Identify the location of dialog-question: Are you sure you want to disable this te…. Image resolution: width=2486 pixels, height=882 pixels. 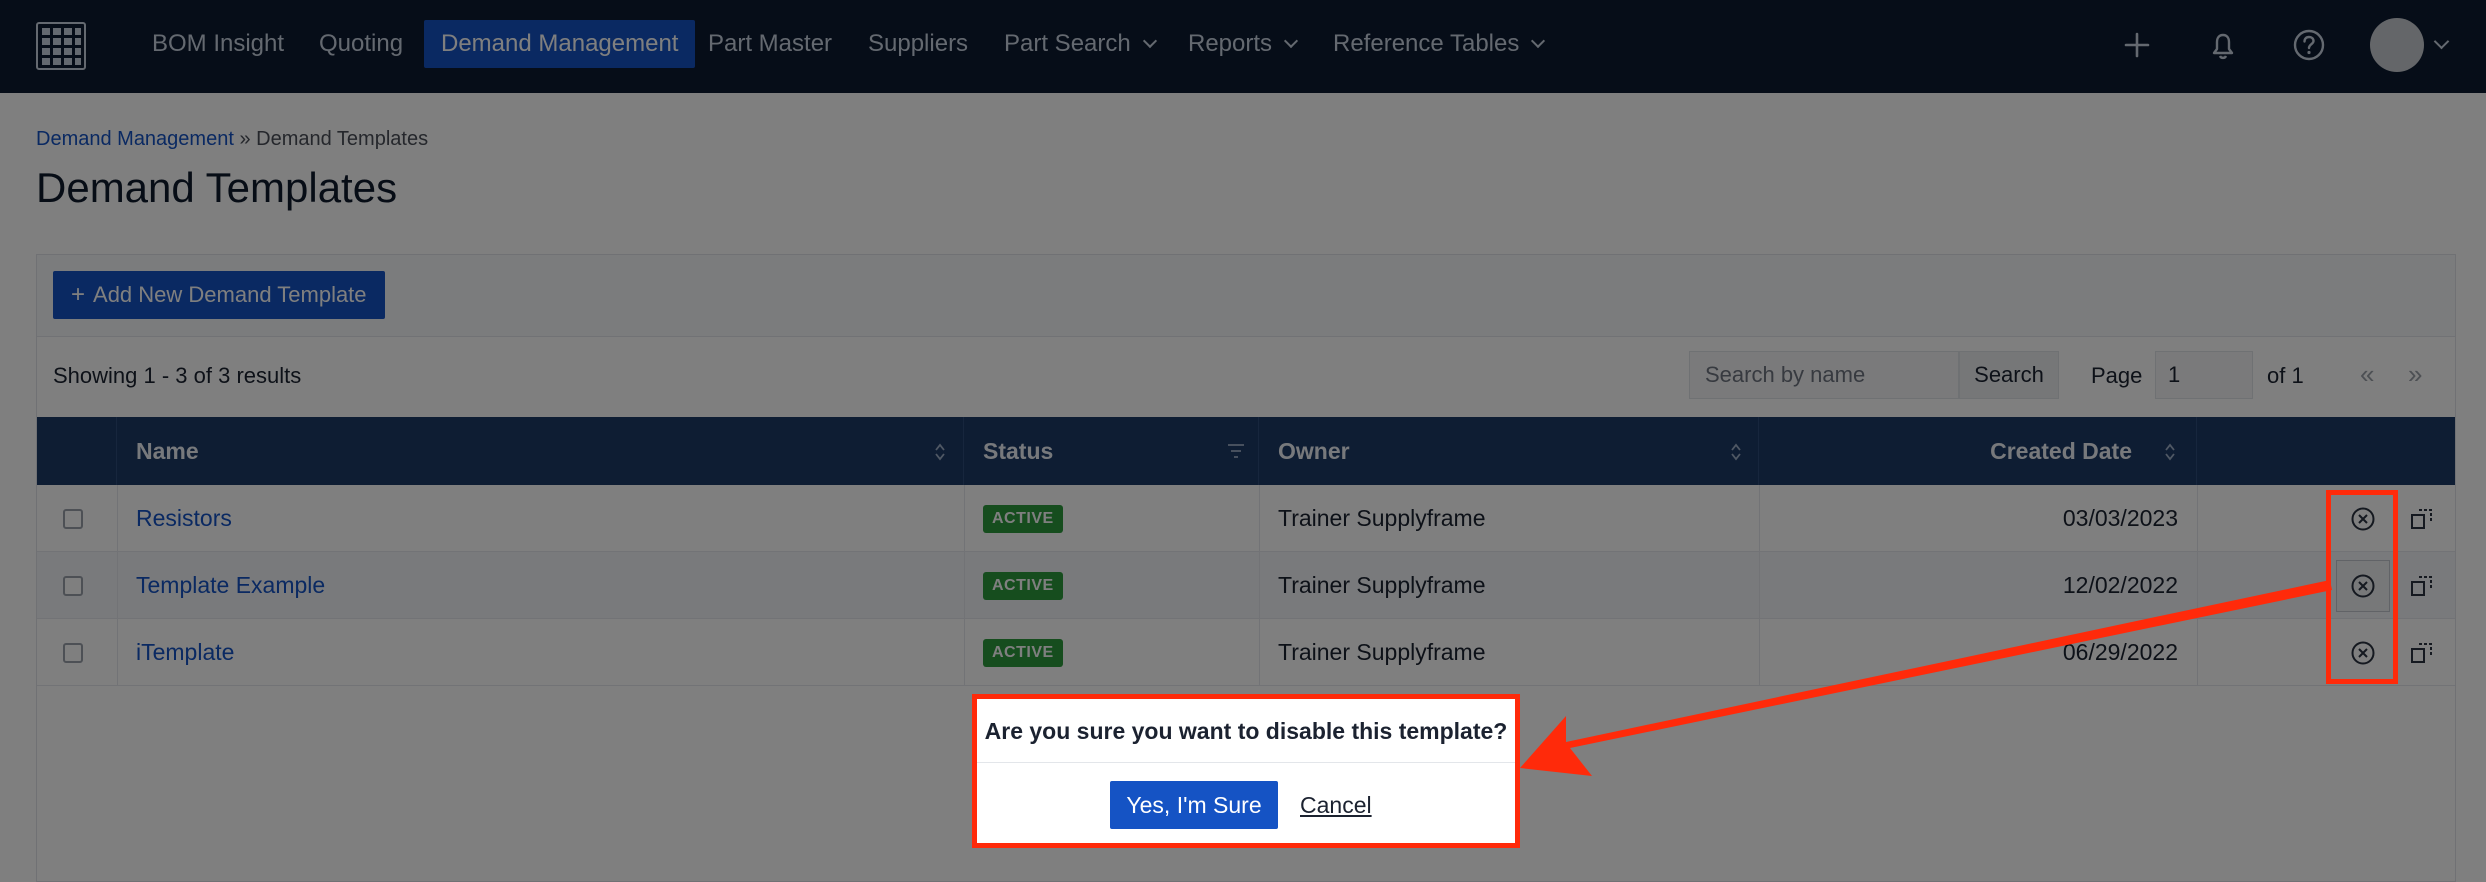
(1246, 731).